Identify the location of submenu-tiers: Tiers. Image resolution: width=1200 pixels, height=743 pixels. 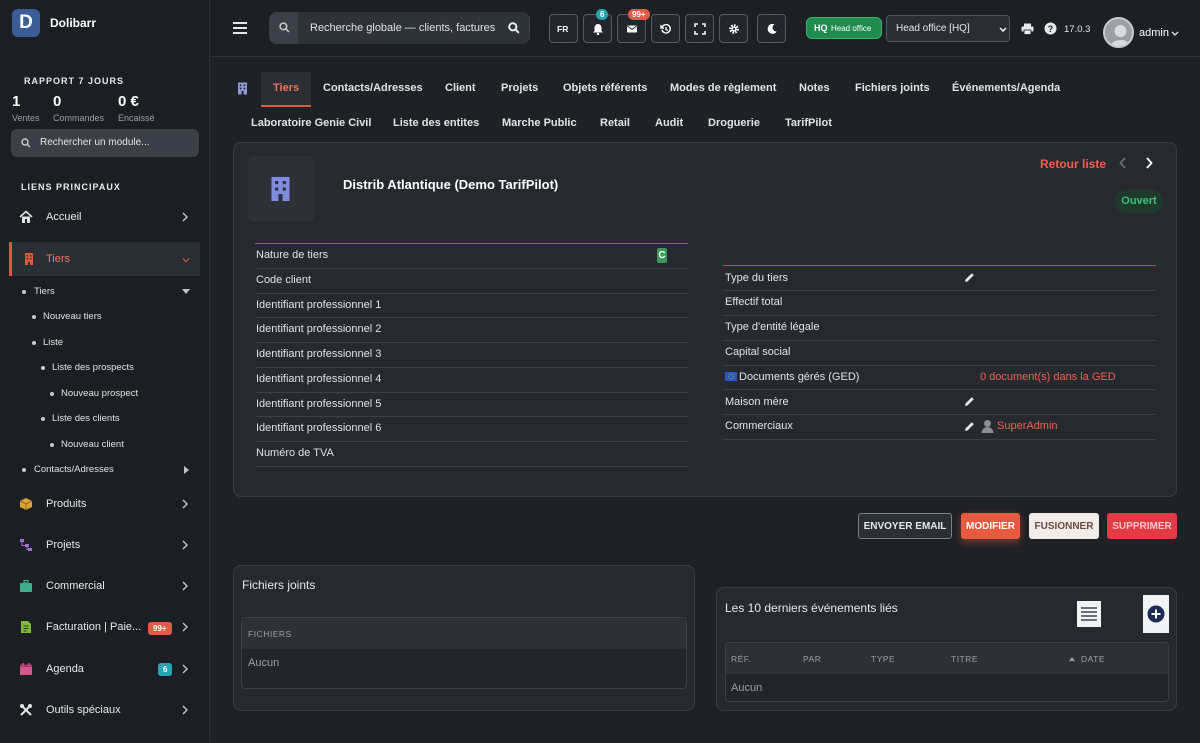
(44, 291).